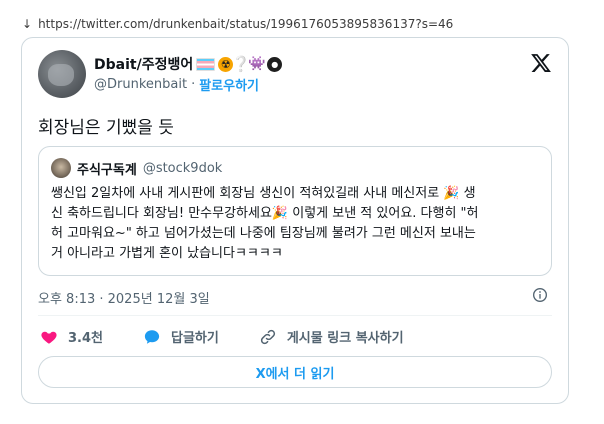  What do you see at coordinates (206, 64) in the screenshot?
I see `transgender-flag-icon` at bounding box center [206, 64].